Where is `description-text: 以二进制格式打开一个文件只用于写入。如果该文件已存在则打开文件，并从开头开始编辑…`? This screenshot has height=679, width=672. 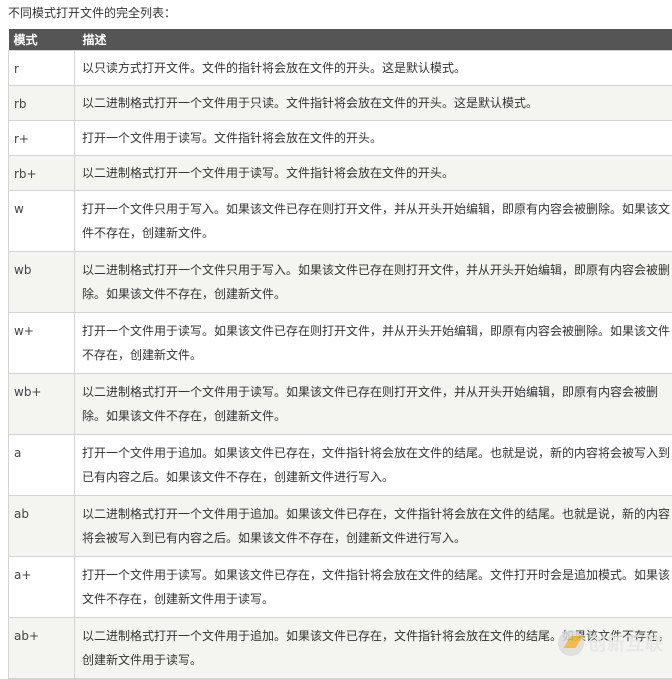 description-text: 以二进制格式打开一个文件只用于写入。如果该文件已存在则打开文件，并从开头开始编辑… is located at coordinates (377, 282).